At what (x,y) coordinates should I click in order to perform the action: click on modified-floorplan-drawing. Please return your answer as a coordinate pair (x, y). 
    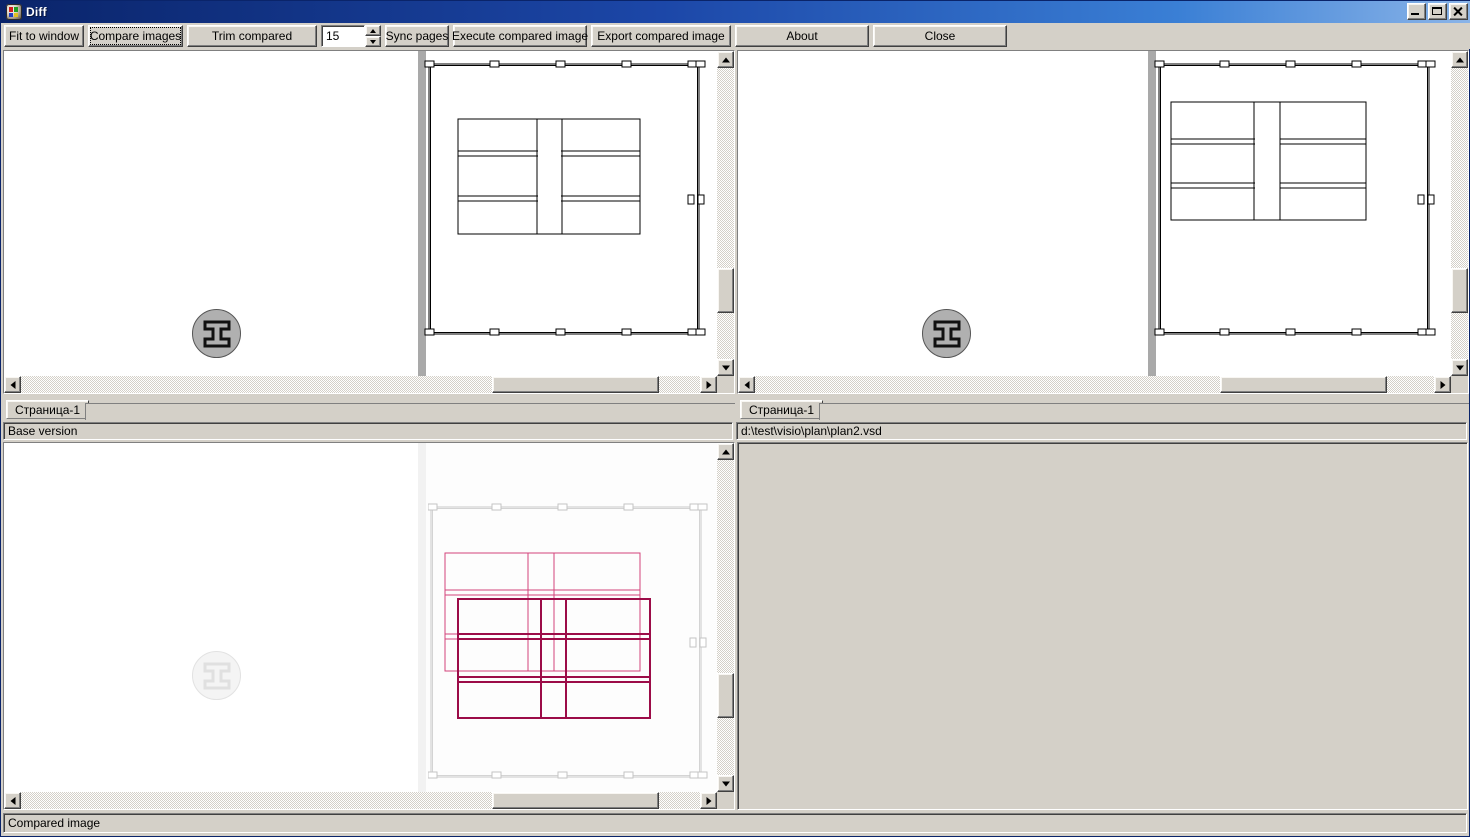
    Looking at the image, I should click on (1295, 198).